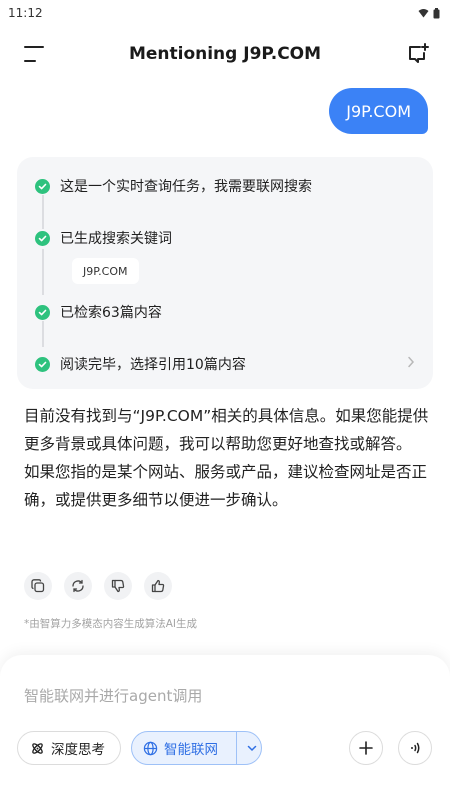 This screenshot has width=450, height=800. I want to click on deep-think-label: 深度思考, so click(78, 750).